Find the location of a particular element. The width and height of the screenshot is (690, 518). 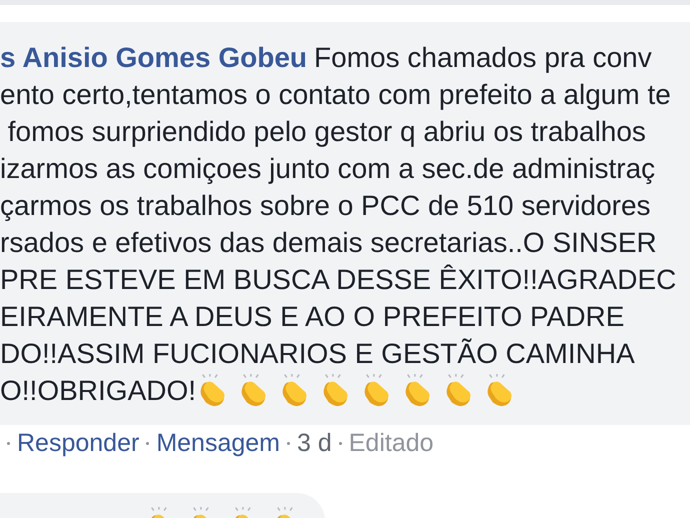

comment-text-line: PRE ESTEVE EM BUSCA DESSE ÊXITO!!AGRADEC is located at coordinates (338, 280).